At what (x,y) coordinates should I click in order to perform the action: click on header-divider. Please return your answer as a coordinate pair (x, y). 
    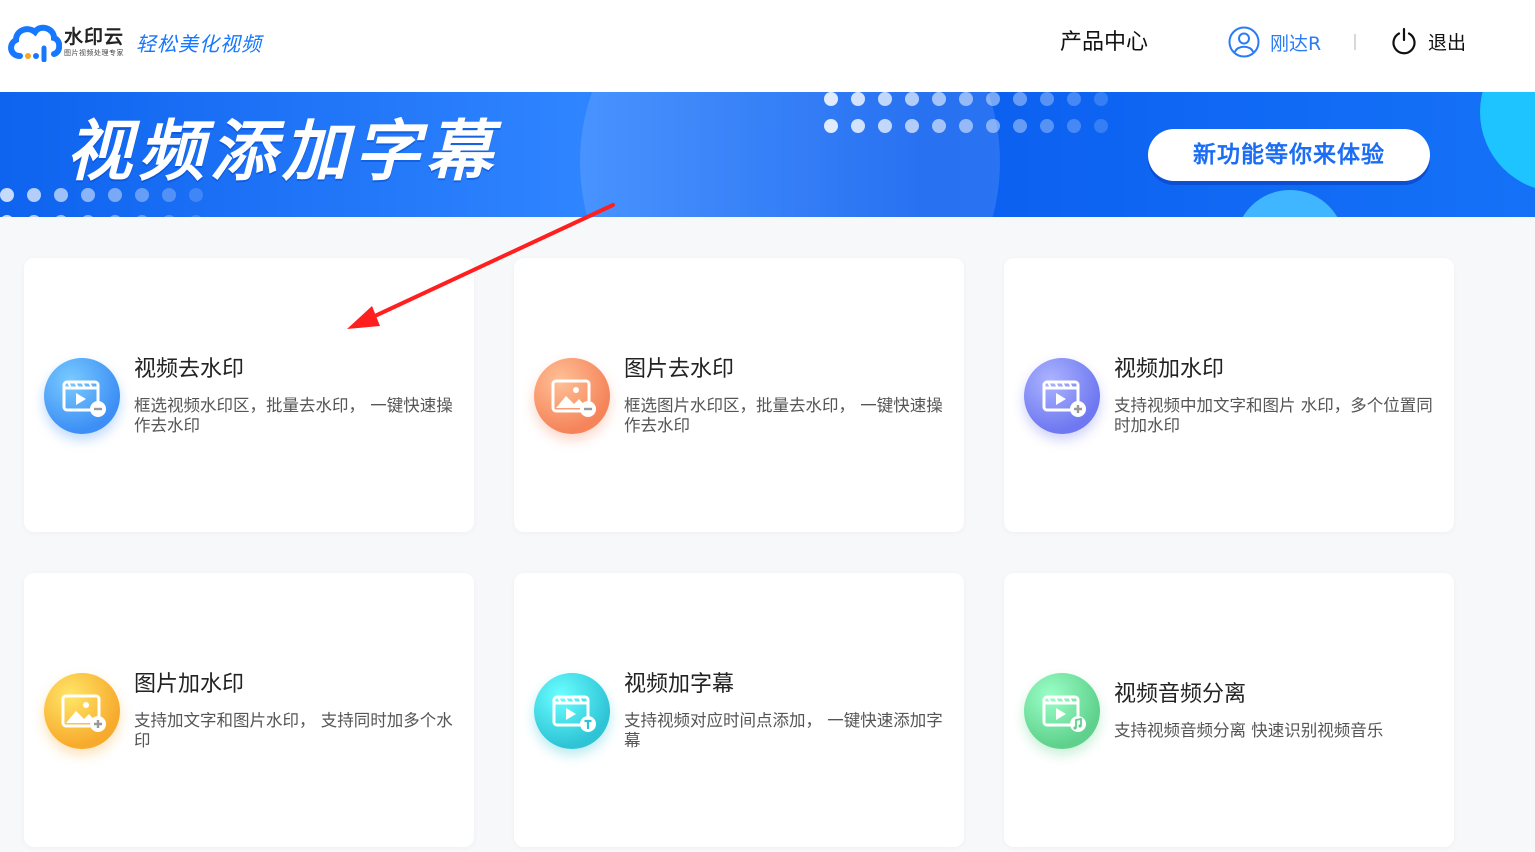
    Looking at the image, I should click on (1355, 42).